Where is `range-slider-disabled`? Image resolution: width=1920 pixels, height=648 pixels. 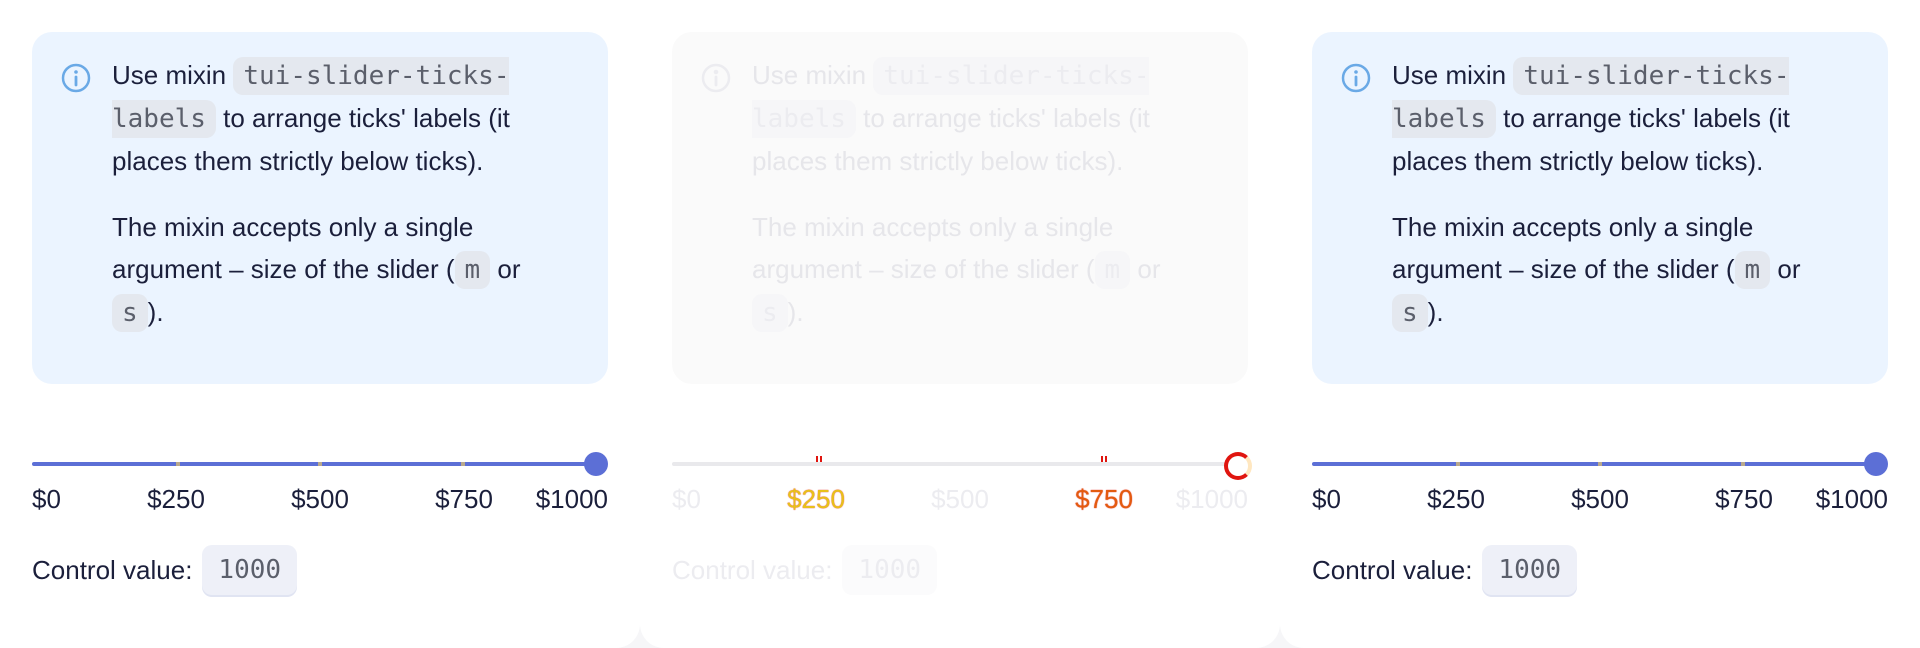 range-slider-disabled is located at coordinates (962, 466).